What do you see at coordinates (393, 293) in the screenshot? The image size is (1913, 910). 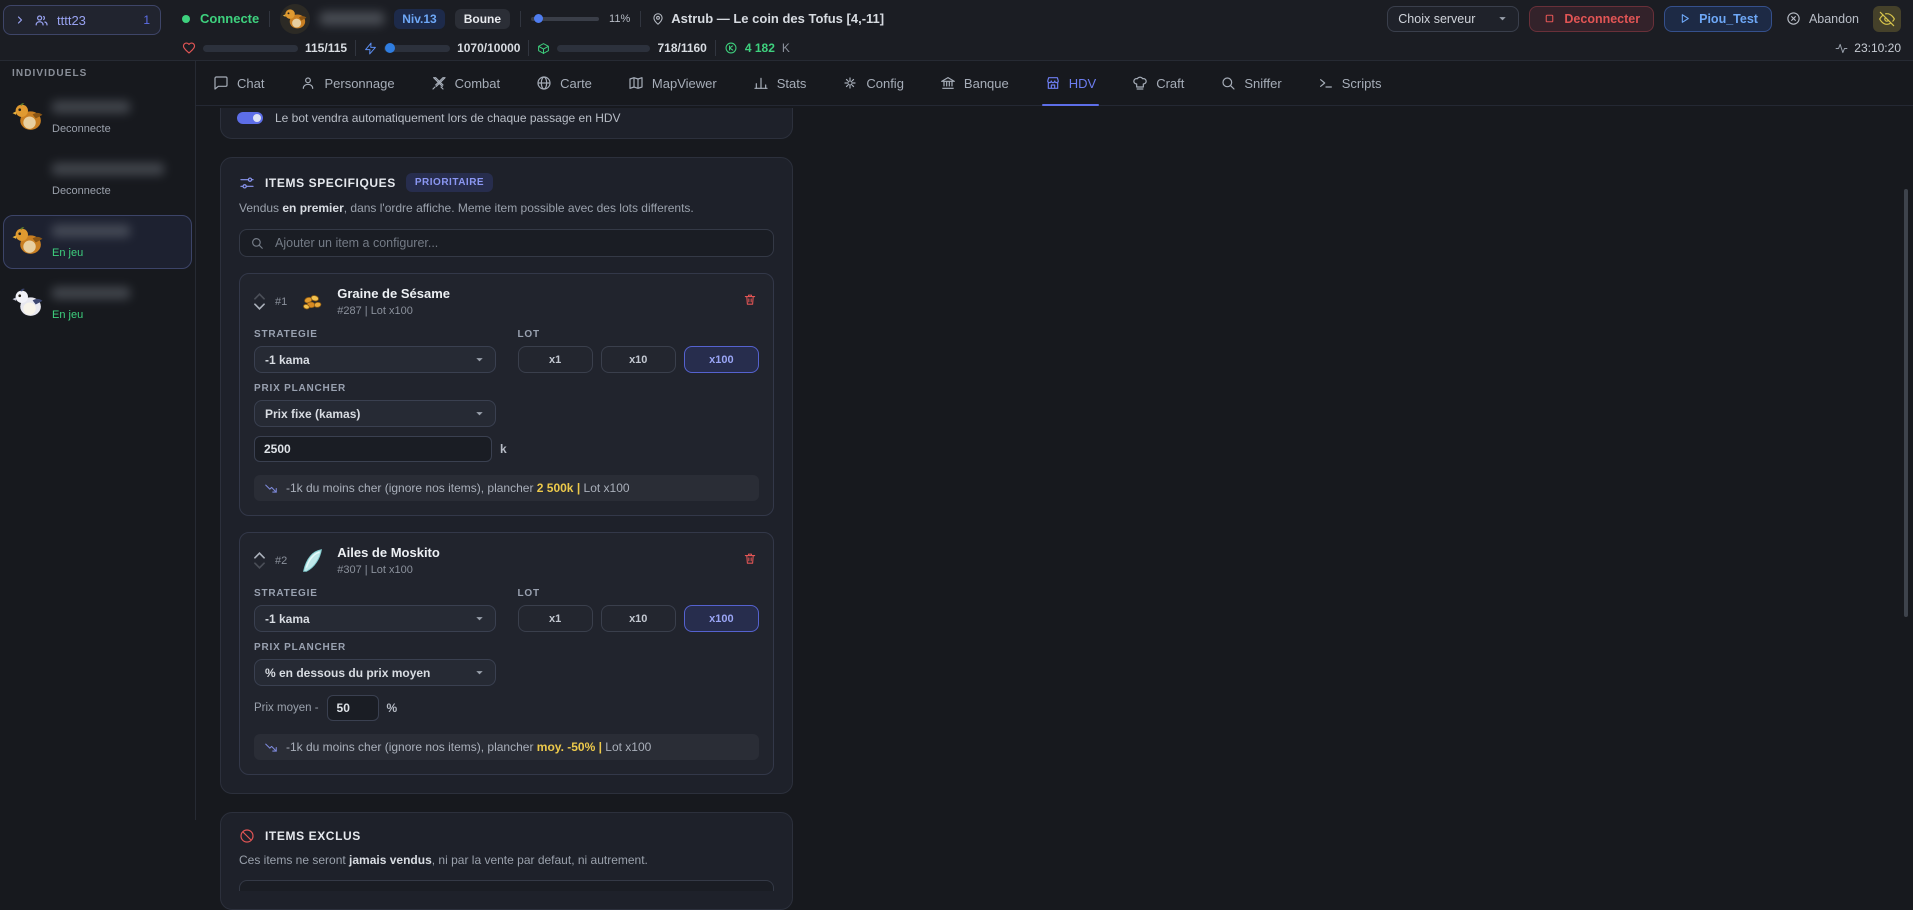 I see `item-name: Graine de Sésame` at bounding box center [393, 293].